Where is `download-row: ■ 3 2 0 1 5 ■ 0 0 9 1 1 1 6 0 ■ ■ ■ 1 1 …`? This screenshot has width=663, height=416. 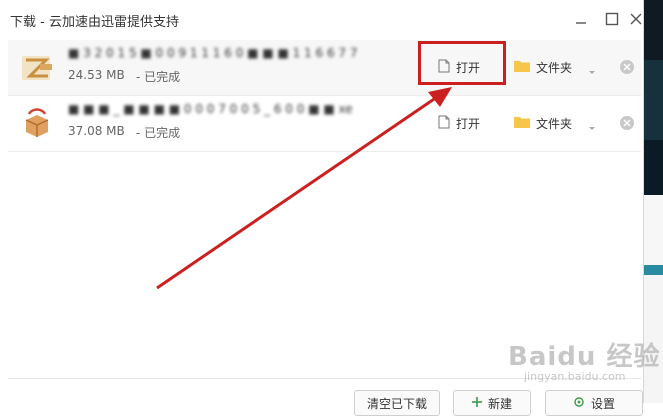 download-row: ■ 3 2 0 1 5 ■ 0 0 9 1 1 1 6 0 ■ ■ ■ 1 1 … is located at coordinates (324, 68).